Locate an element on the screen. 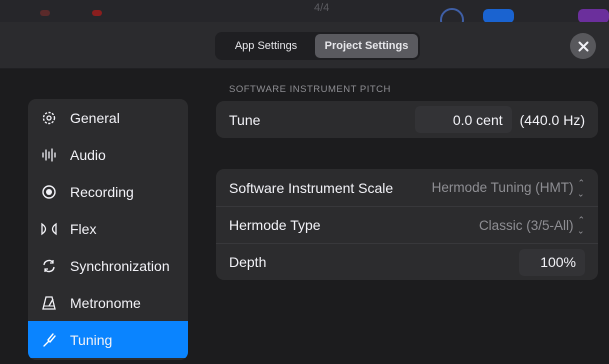 This screenshot has height=364, width=609. hermode-type-value: Classic (3/5-All) is located at coordinates (526, 225).